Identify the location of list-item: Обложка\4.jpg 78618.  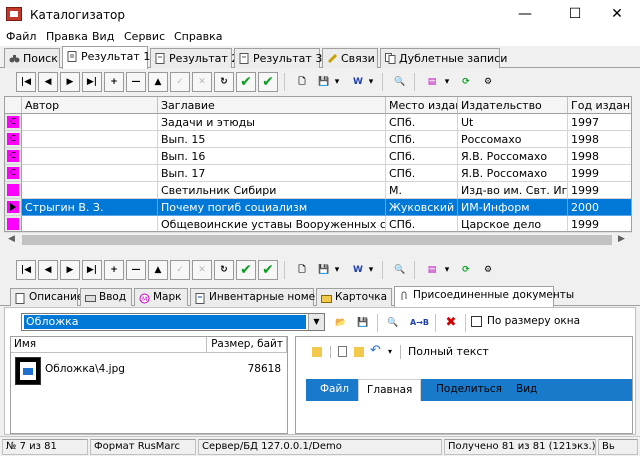
(150, 372).